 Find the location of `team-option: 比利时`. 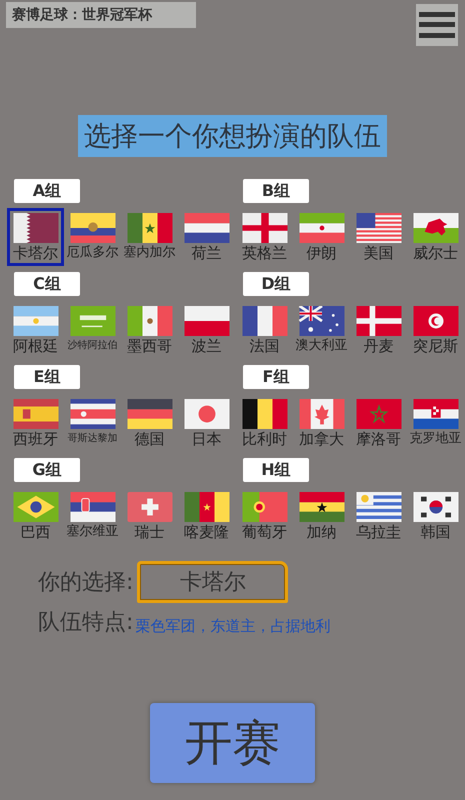

team-option: 比利时 is located at coordinates (264, 423).